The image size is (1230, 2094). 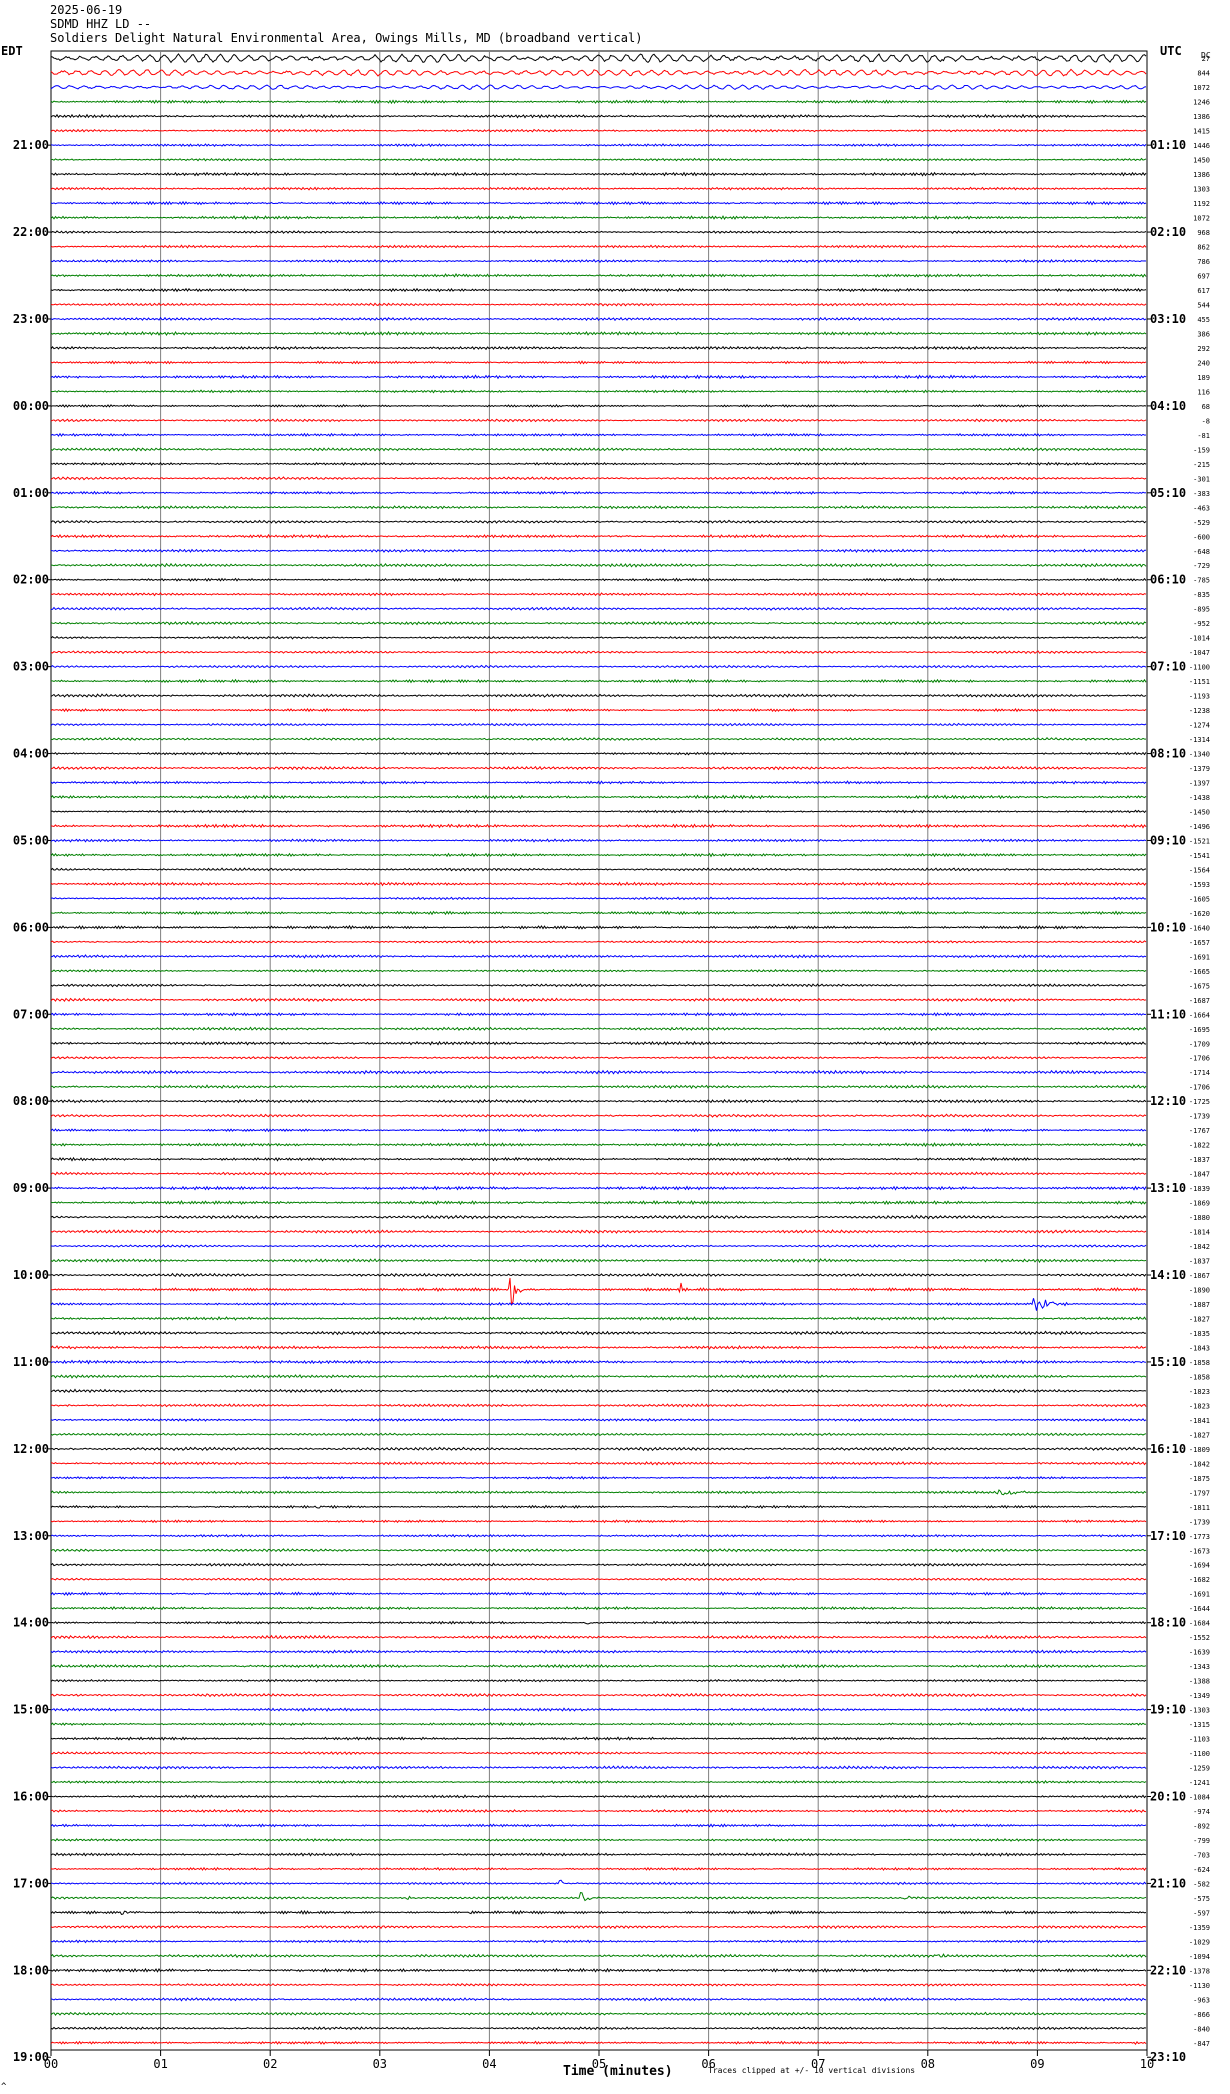 What do you see at coordinates (1201, 537) in the screenshot?
I see `dc-offset-label: -600` at bounding box center [1201, 537].